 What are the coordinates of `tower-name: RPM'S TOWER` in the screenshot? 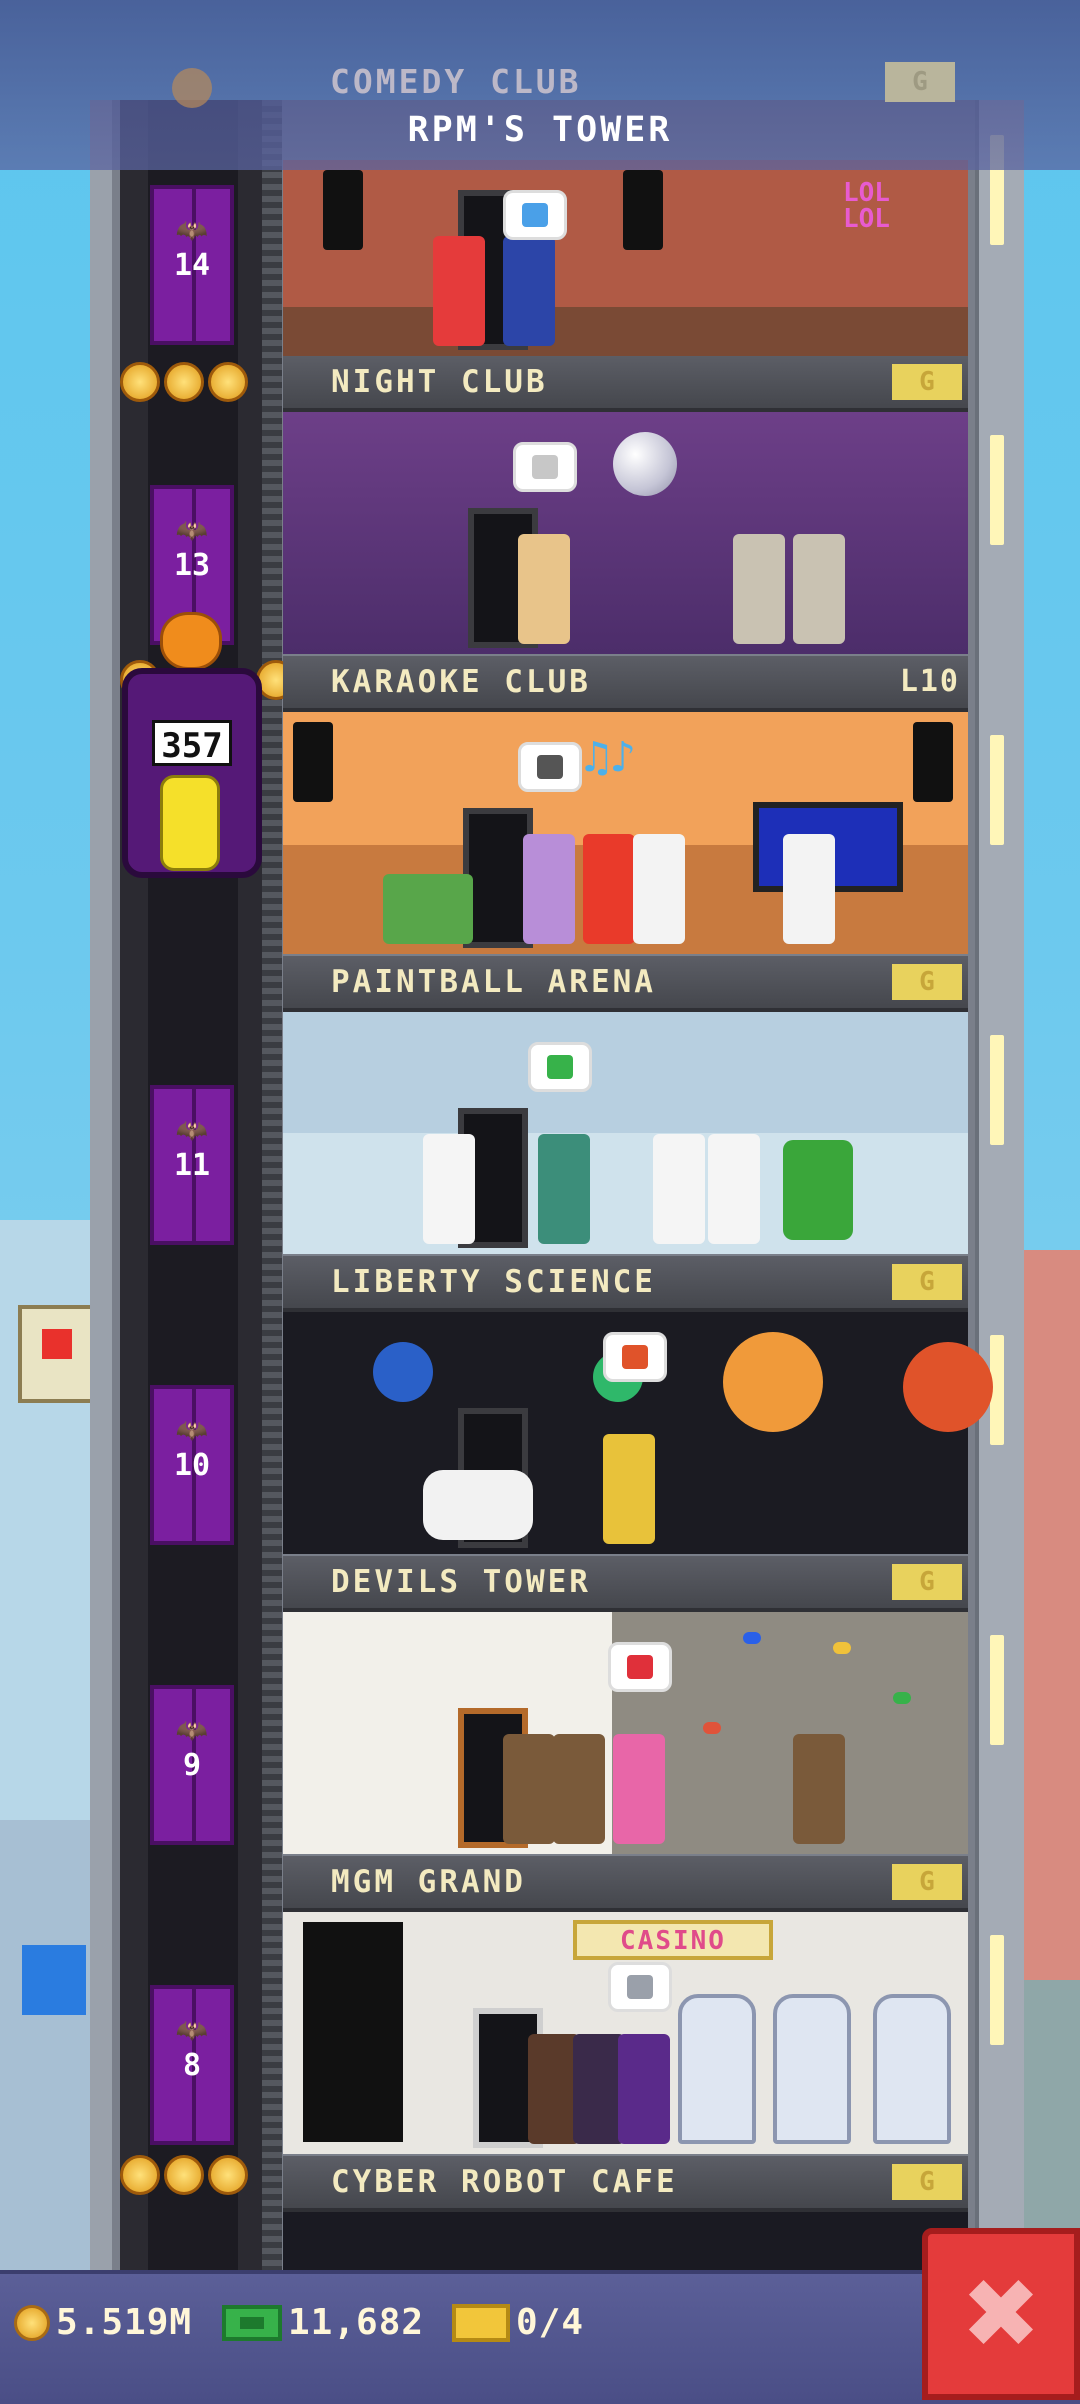 It's located at (540, 130).